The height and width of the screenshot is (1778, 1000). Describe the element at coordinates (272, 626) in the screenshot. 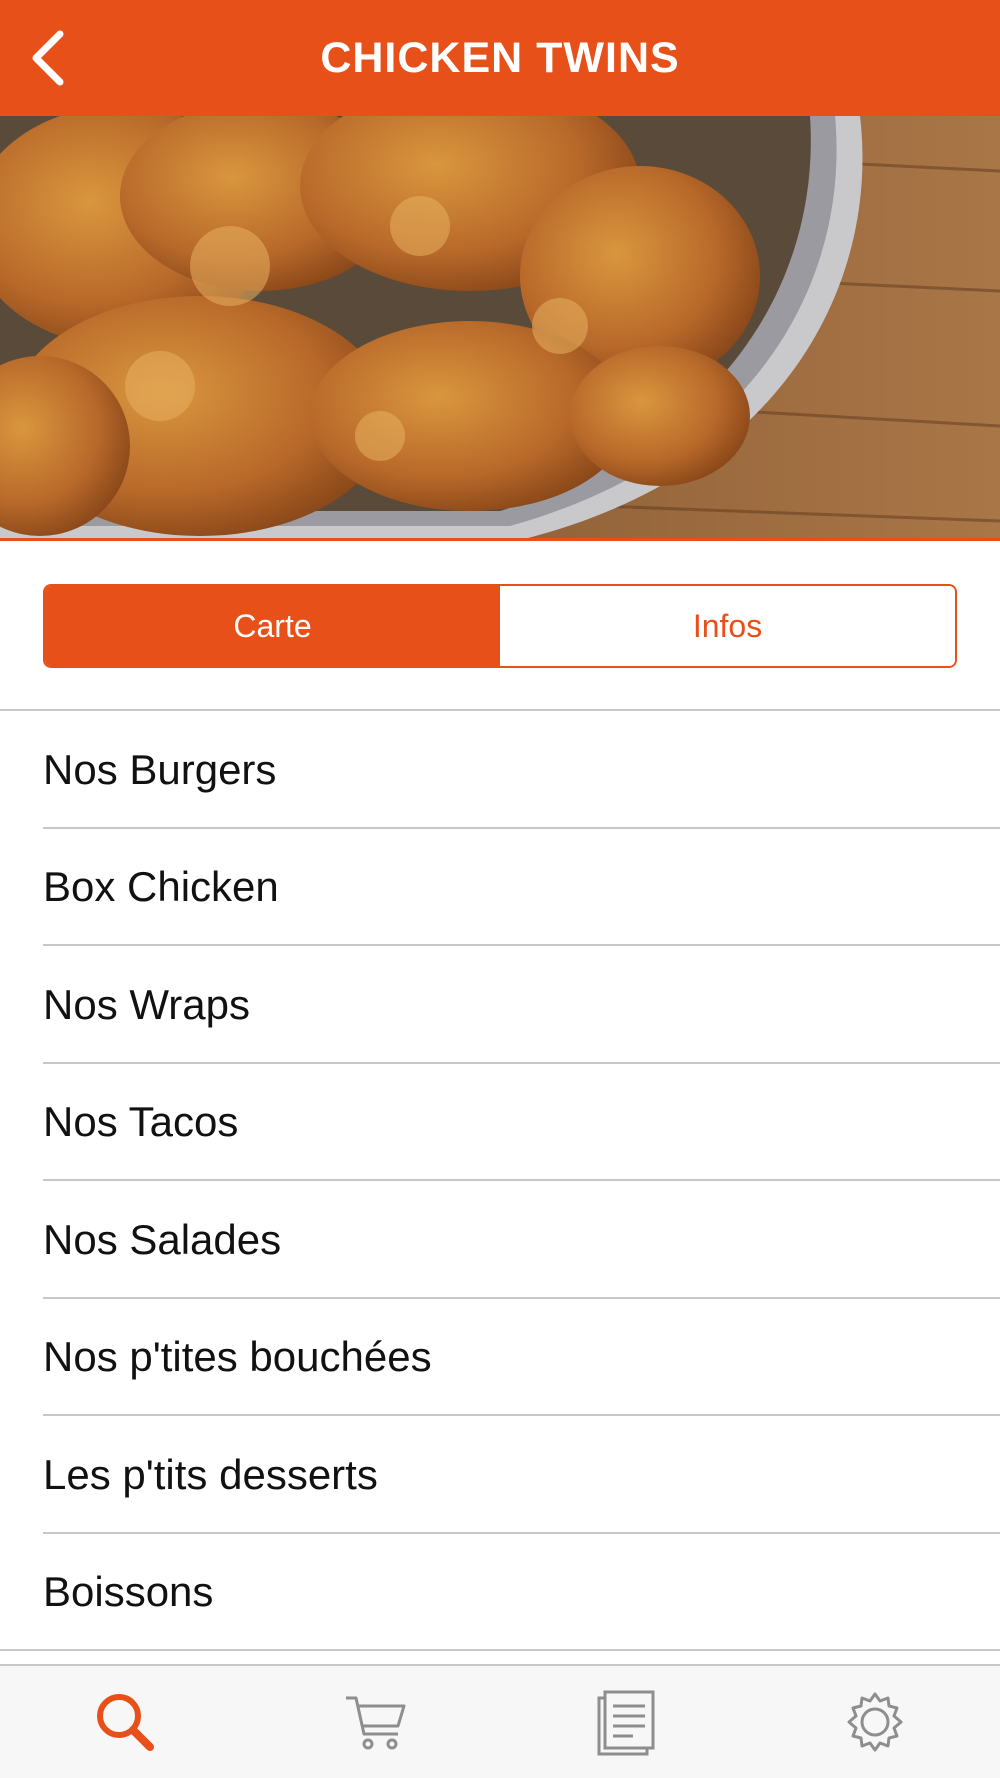

I see `tab-carte: Carte` at that location.